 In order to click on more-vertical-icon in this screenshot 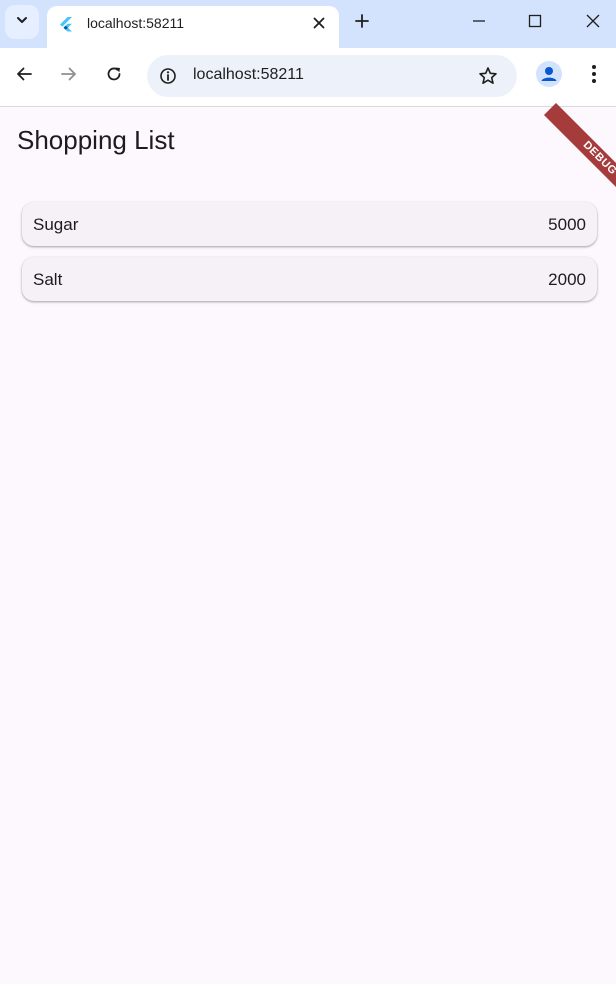, I will do `click(594, 76)`.